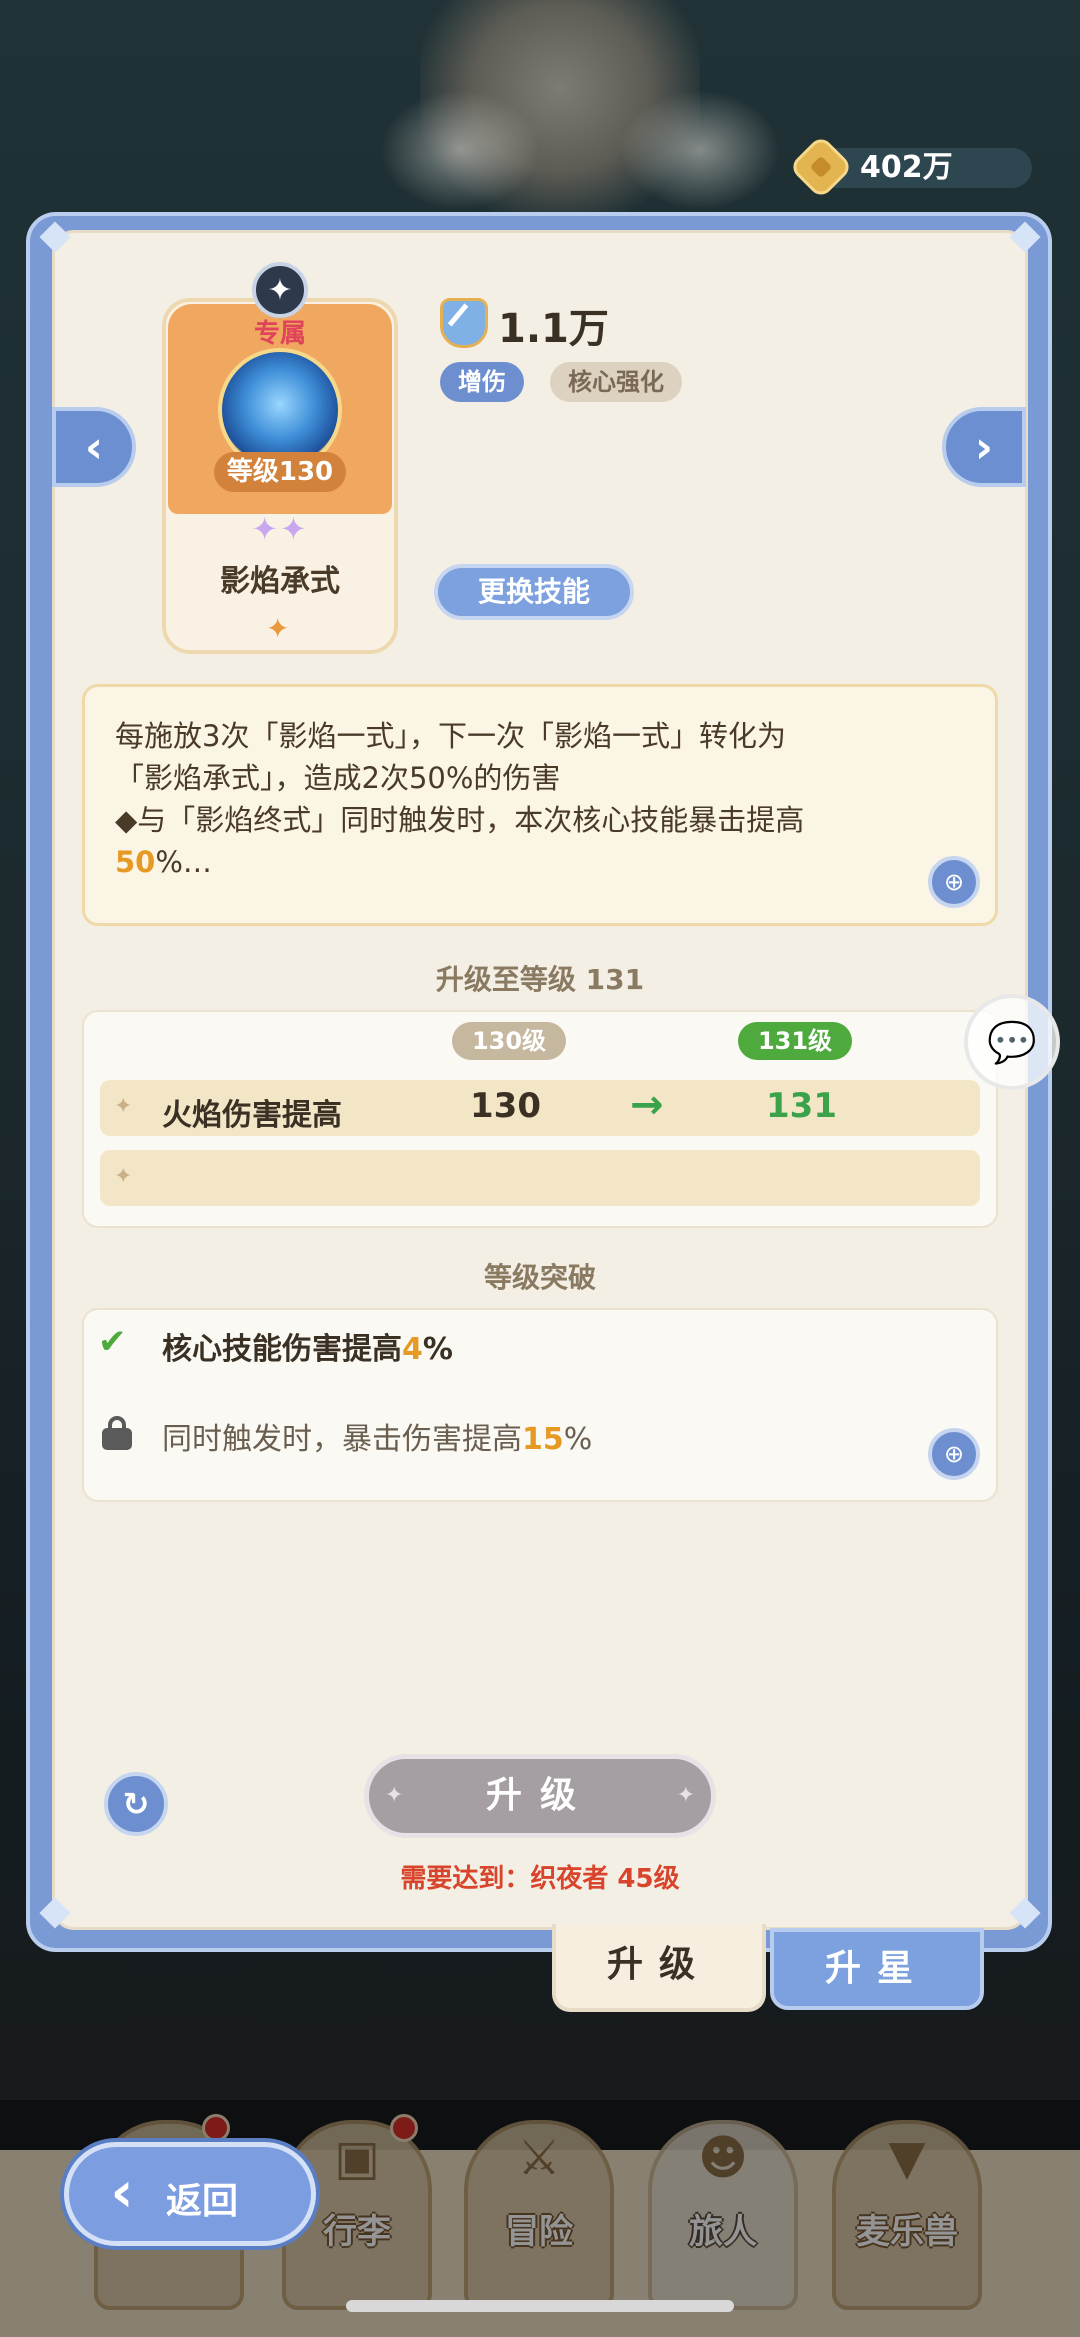  Describe the element at coordinates (801, 1106) in the screenshot. I see `stat-next-value: 131` at that location.